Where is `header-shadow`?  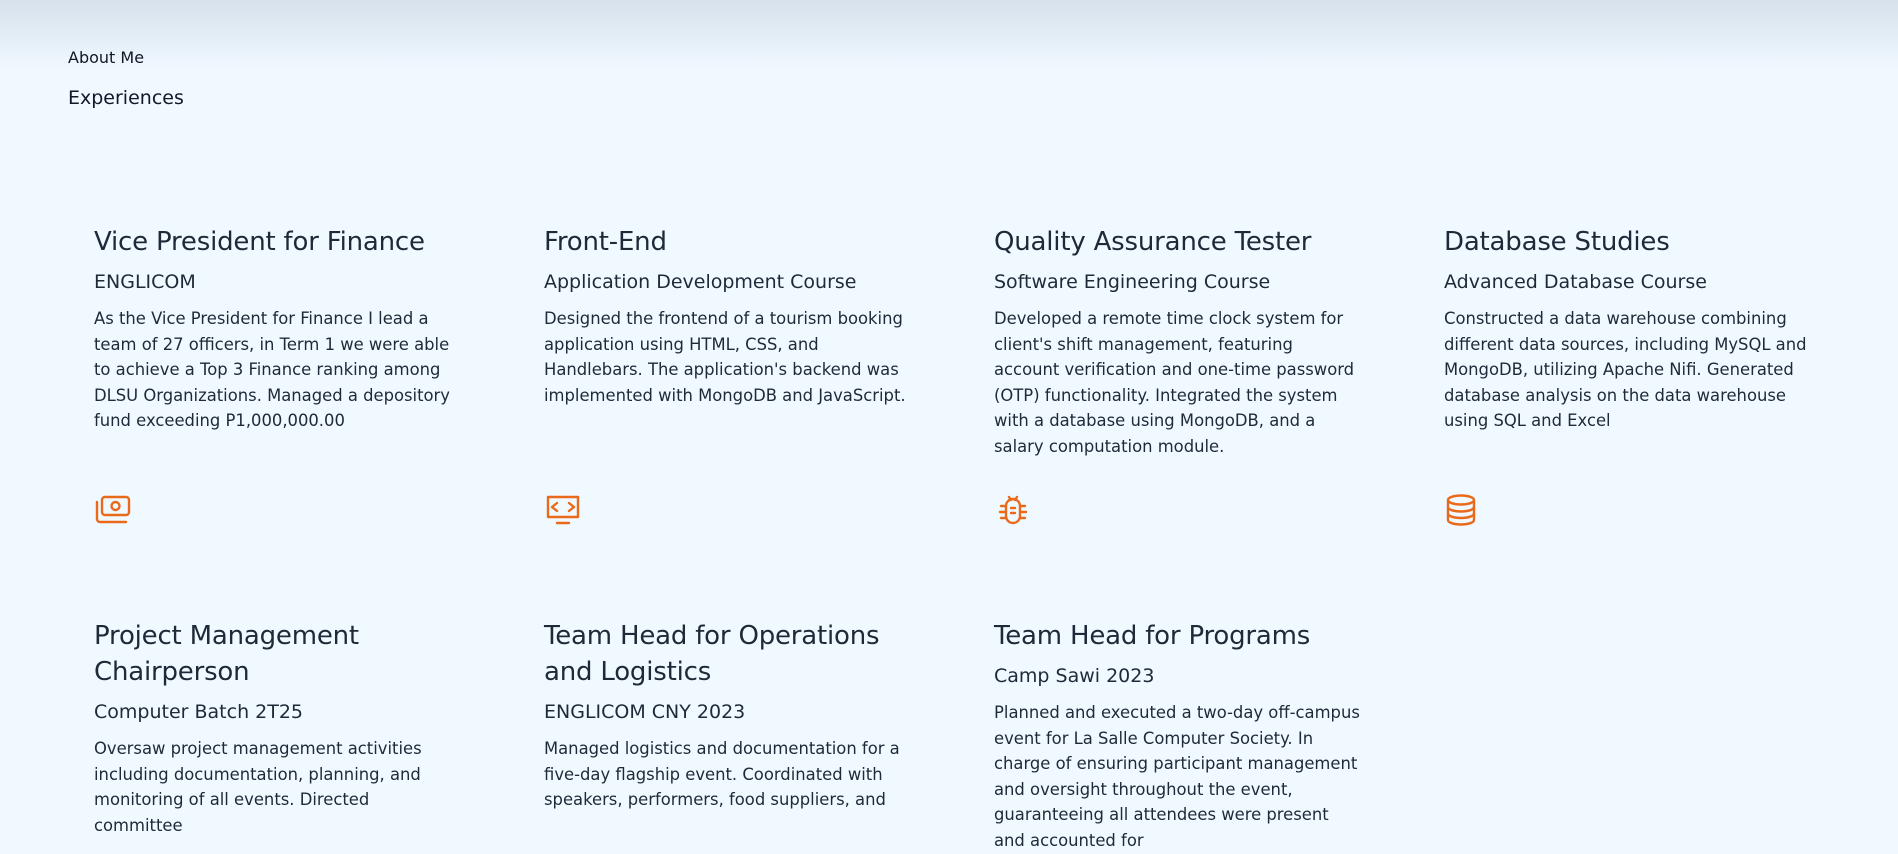 header-shadow is located at coordinates (949, 35).